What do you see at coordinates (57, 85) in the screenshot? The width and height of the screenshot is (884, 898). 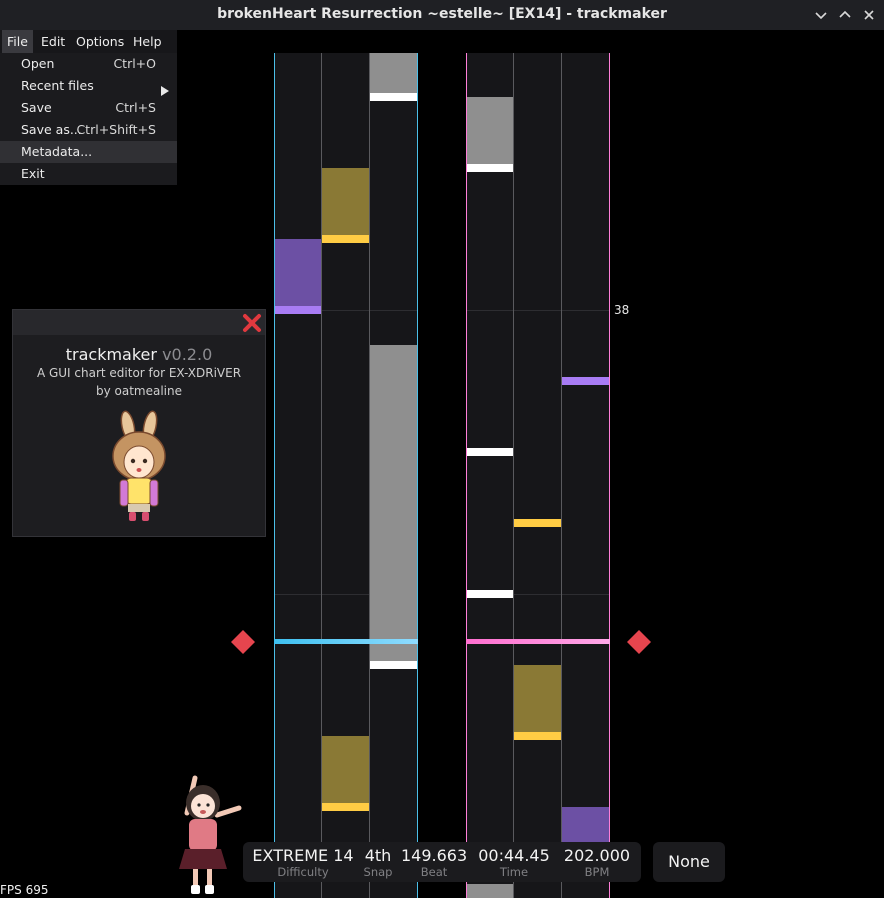 I see `menu-item-label: Recent files` at bounding box center [57, 85].